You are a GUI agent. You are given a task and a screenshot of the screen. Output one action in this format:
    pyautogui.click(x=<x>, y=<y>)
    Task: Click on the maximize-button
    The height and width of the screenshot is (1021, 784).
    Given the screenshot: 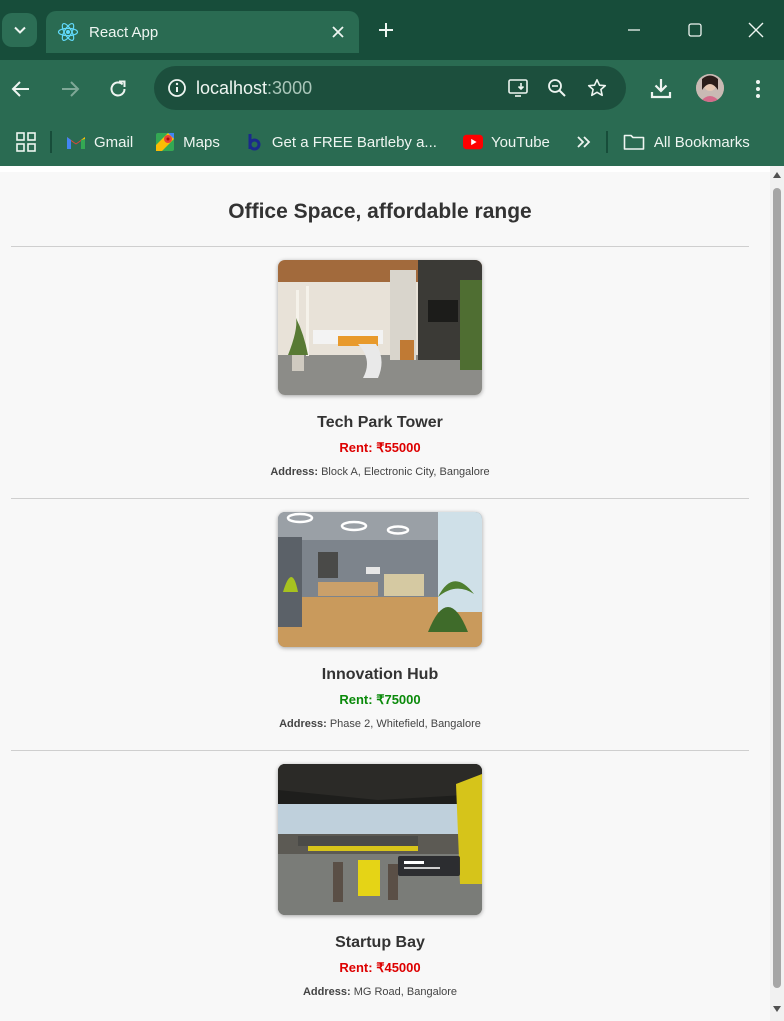 What is the action you would take?
    pyautogui.click(x=695, y=30)
    